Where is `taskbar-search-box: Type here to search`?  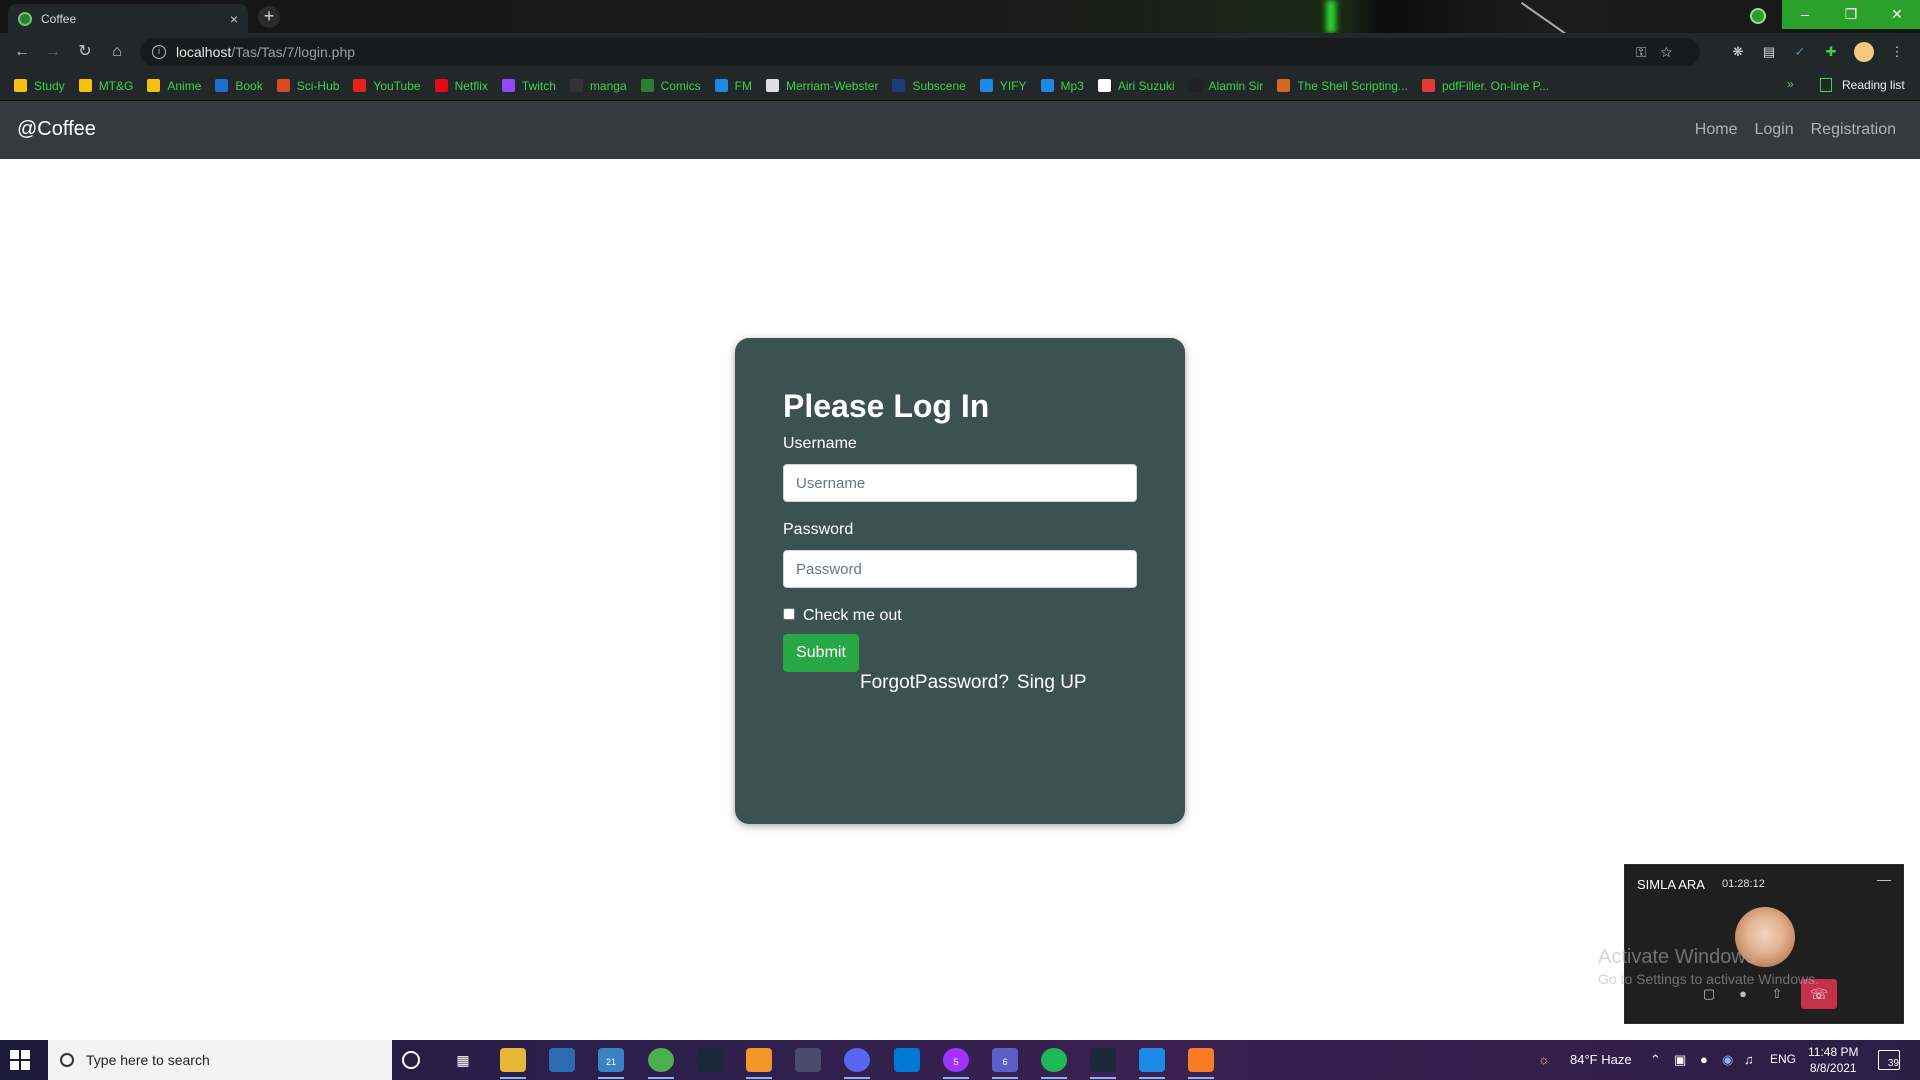
taskbar-search-box: Type here to search is located at coordinates (220, 1060).